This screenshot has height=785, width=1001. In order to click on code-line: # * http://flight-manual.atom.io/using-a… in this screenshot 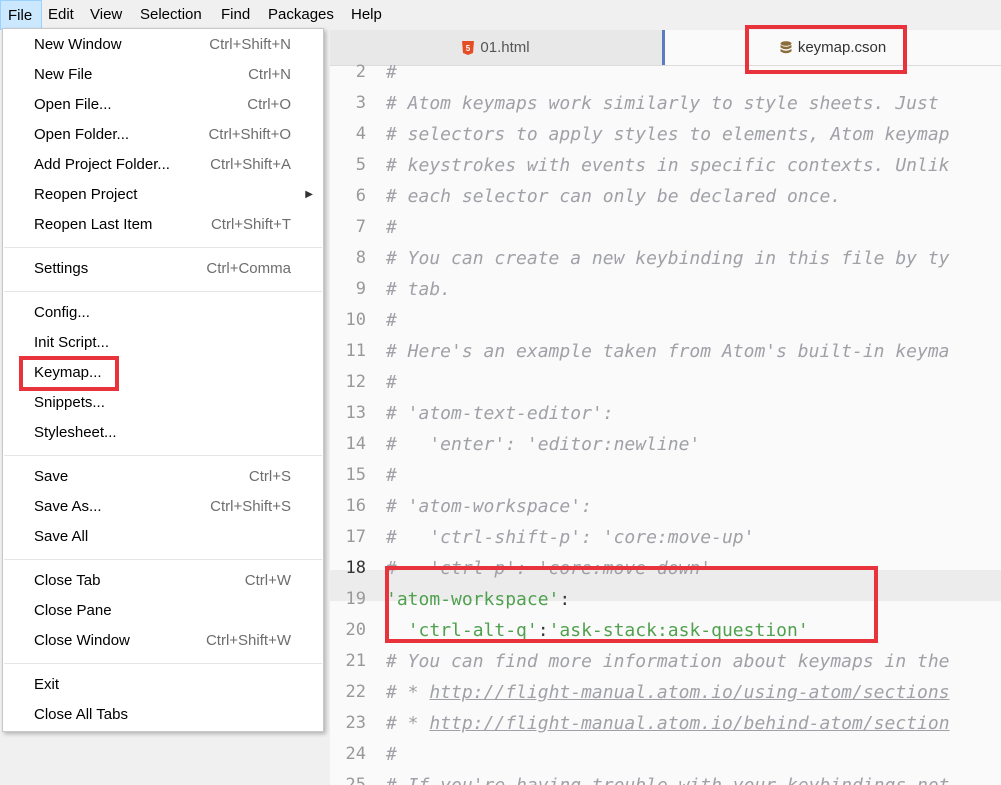, I will do `click(668, 692)`.